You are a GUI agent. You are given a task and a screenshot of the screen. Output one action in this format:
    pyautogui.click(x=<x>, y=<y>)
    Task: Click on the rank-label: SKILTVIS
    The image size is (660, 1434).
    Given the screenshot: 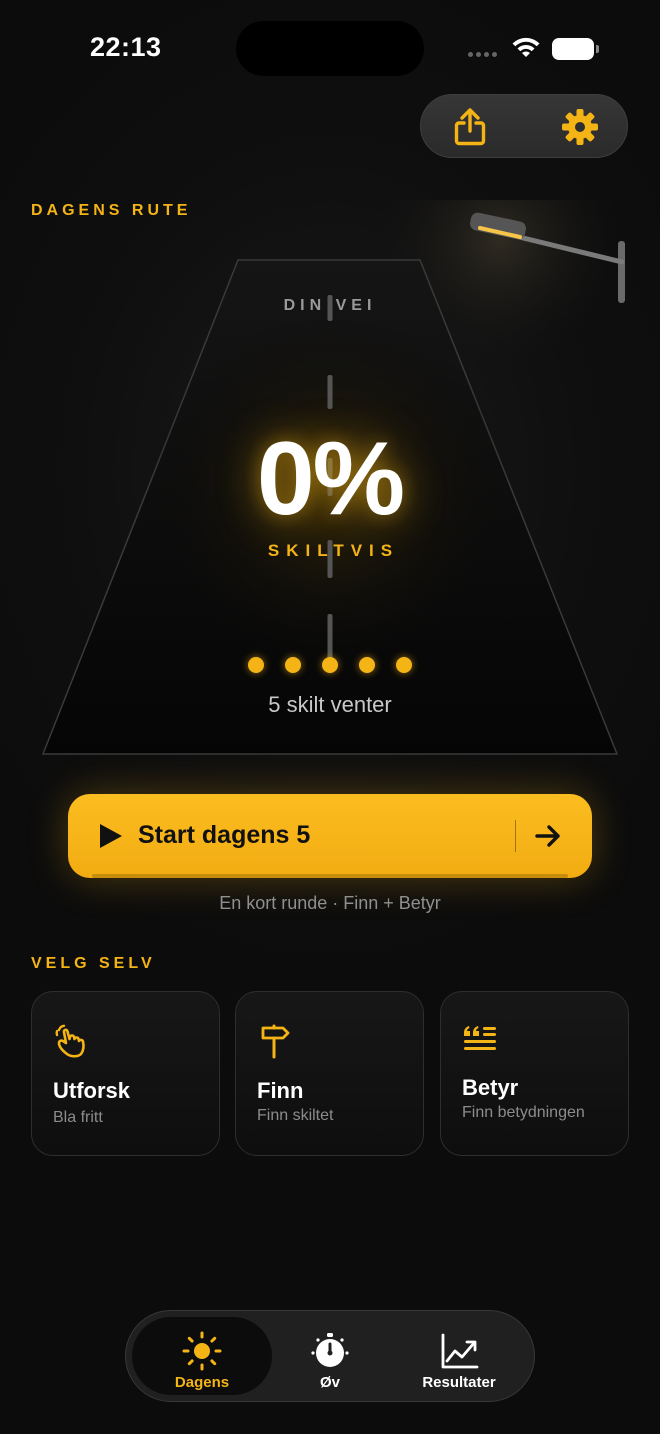 What is the action you would take?
    pyautogui.click(x=333, y=550)
    